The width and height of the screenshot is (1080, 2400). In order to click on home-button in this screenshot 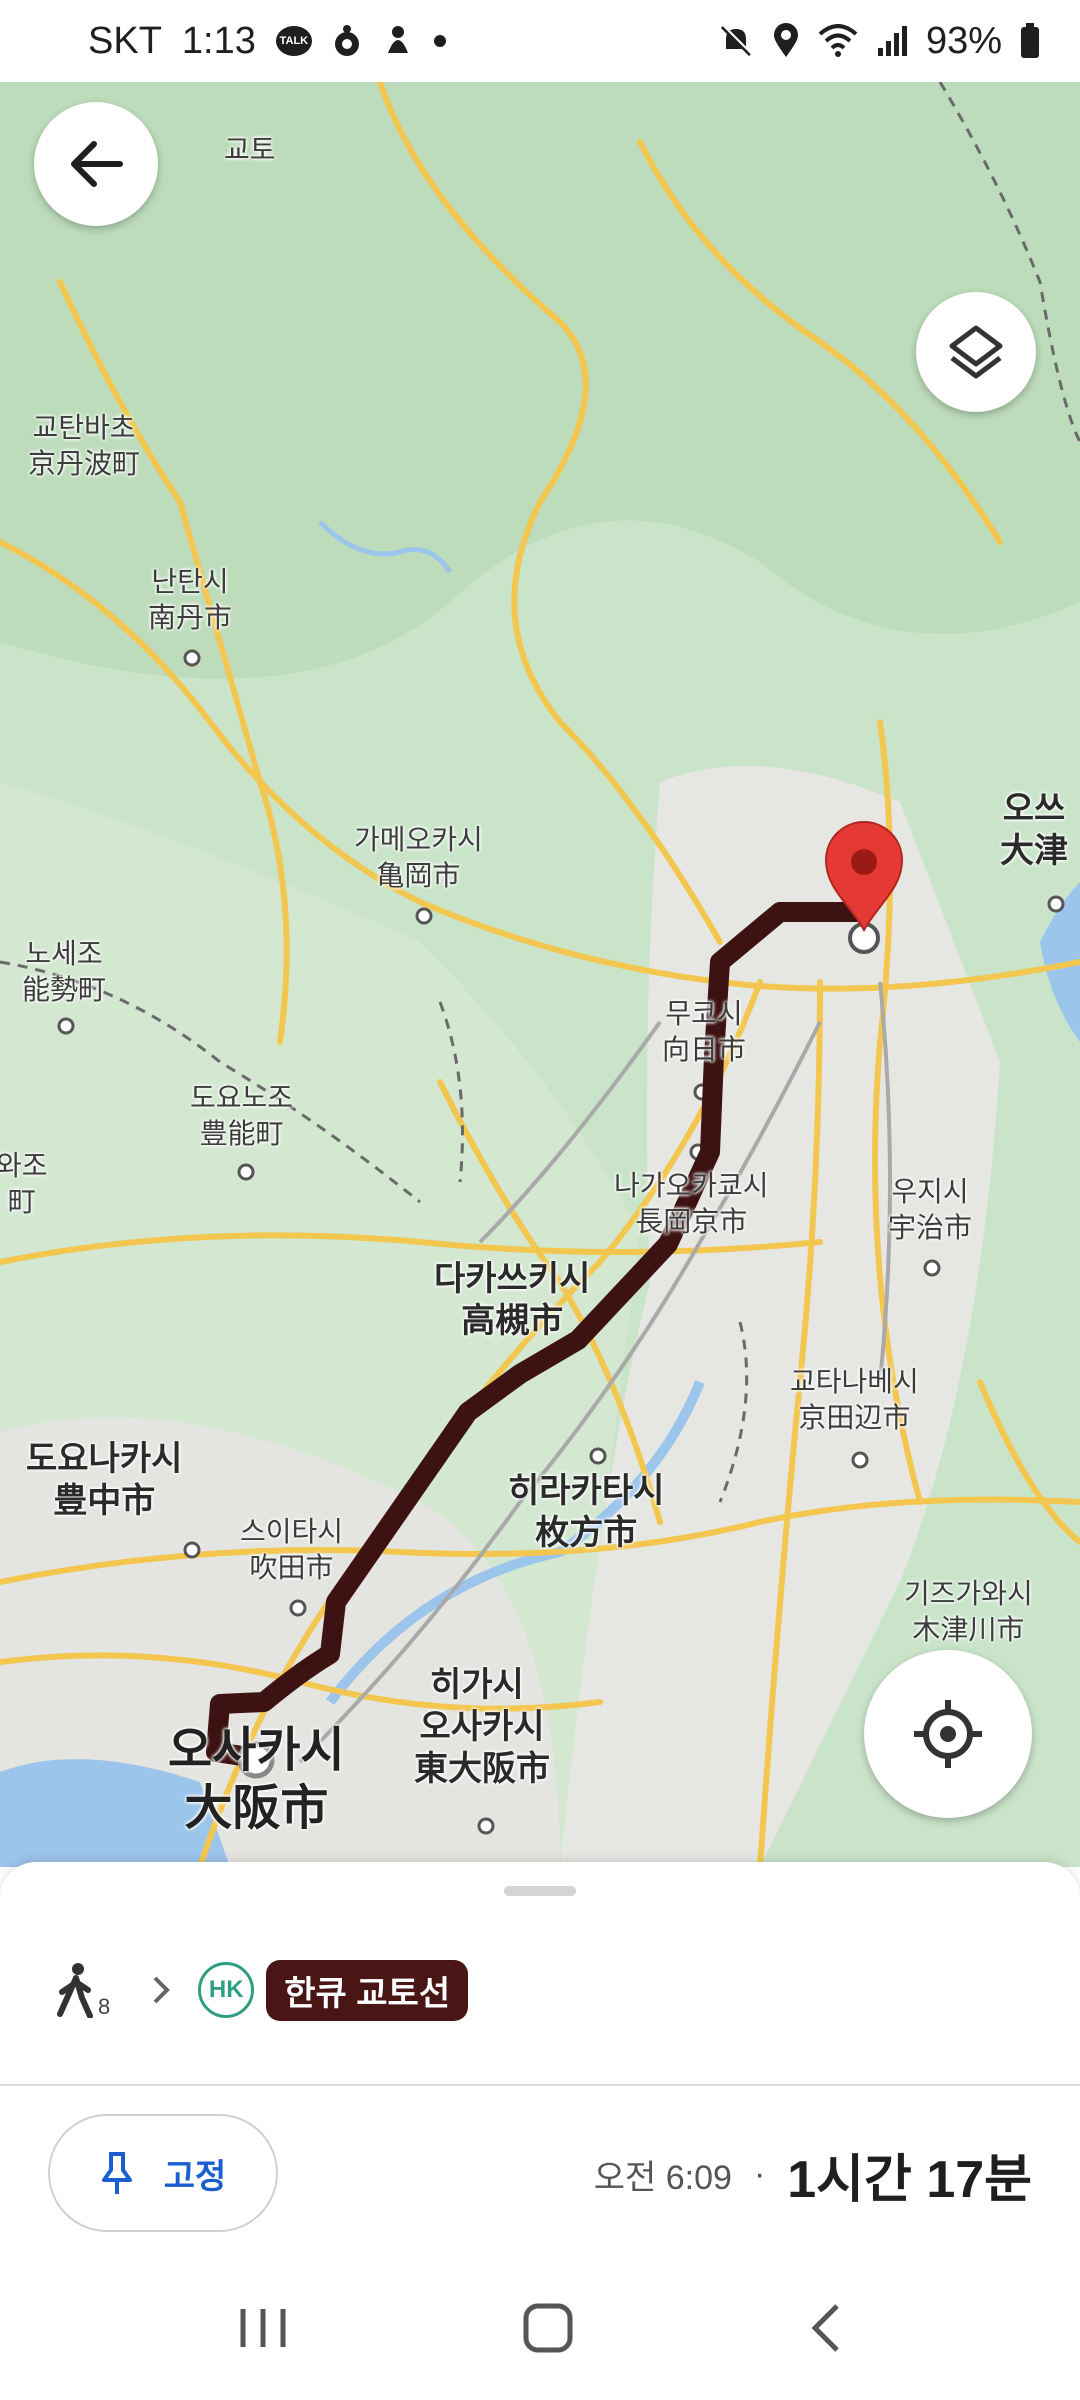, I will do `click(548, 2330)`.